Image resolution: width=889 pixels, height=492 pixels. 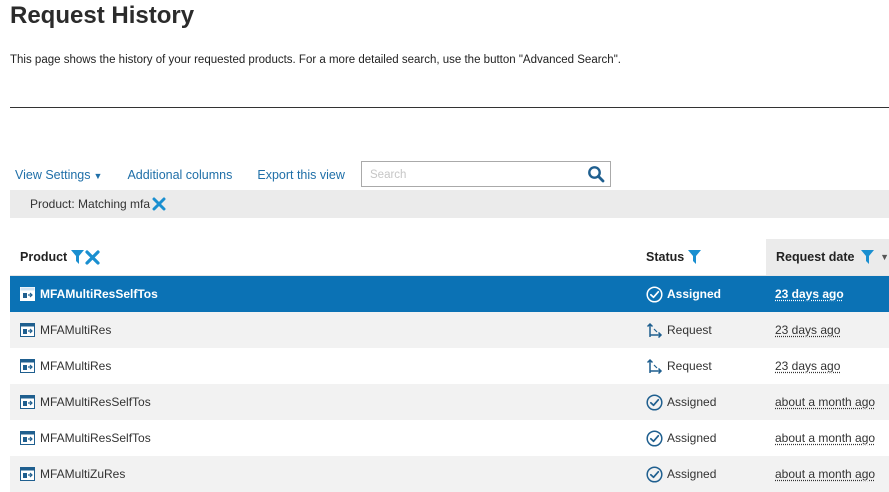 I want to click on search-input, so click(x=475, y=175).